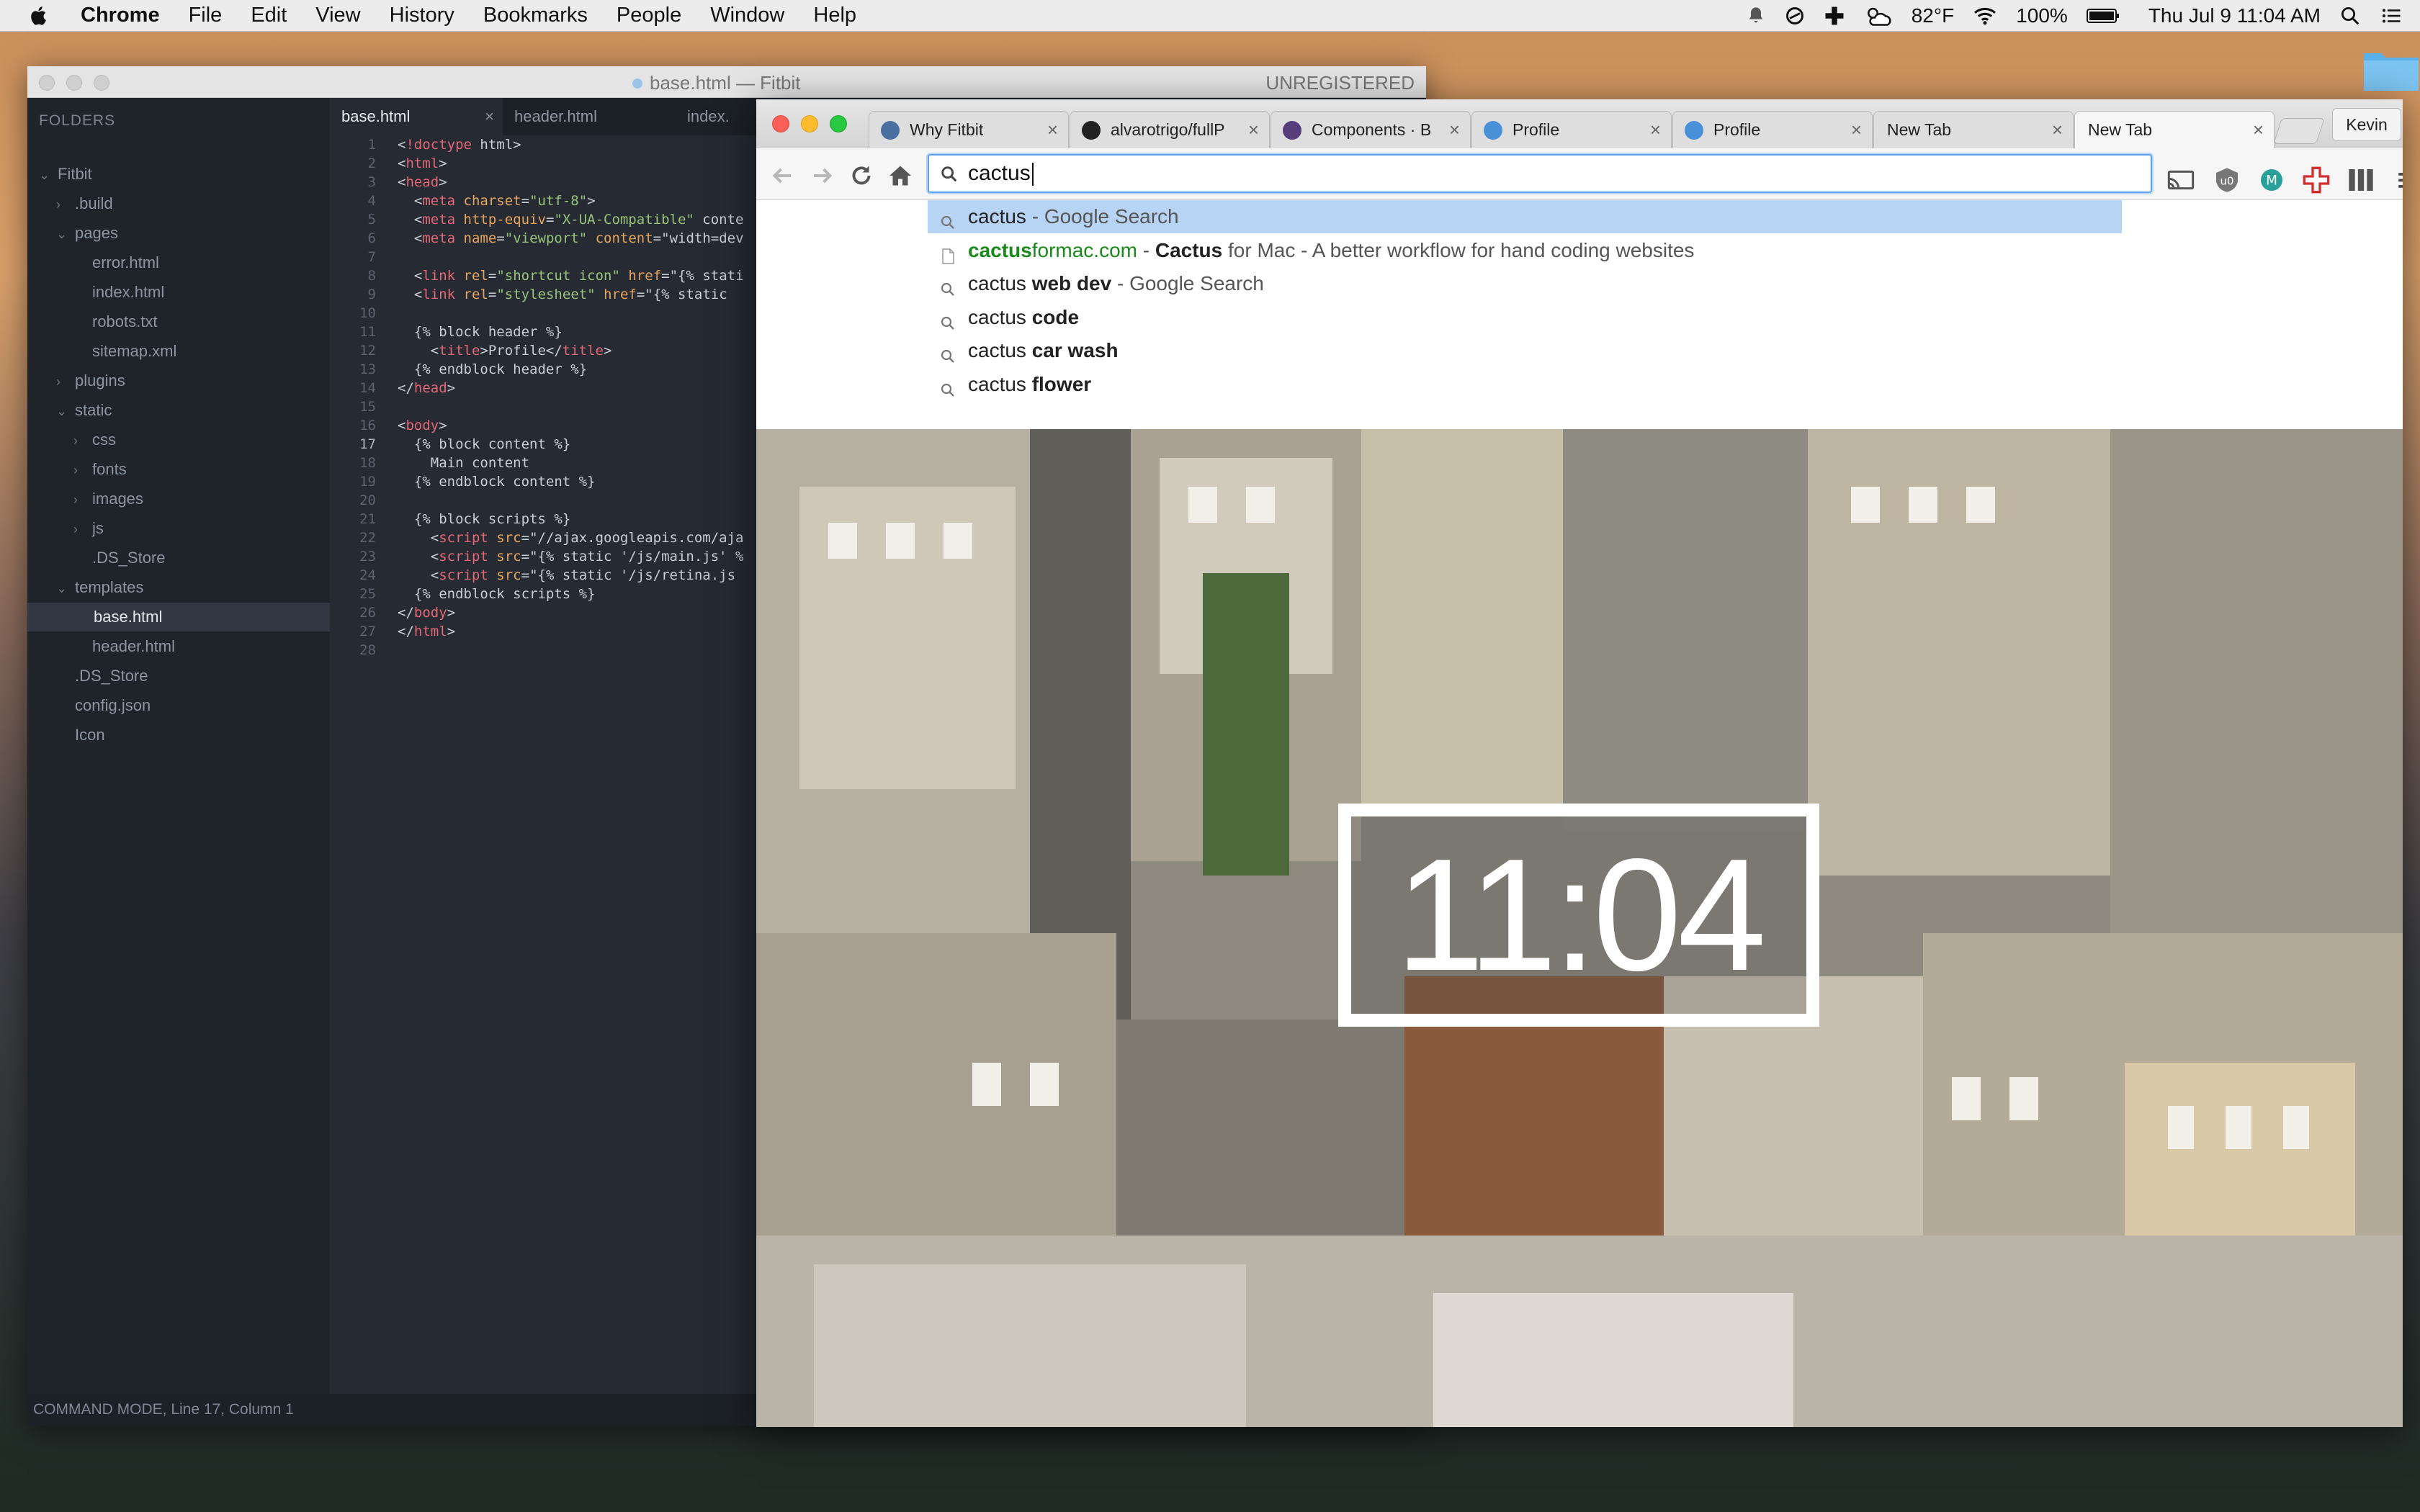 The width and height of the screenshot is (2420, 1512). I want to click on health-cross-icon, so click(1834, 16).